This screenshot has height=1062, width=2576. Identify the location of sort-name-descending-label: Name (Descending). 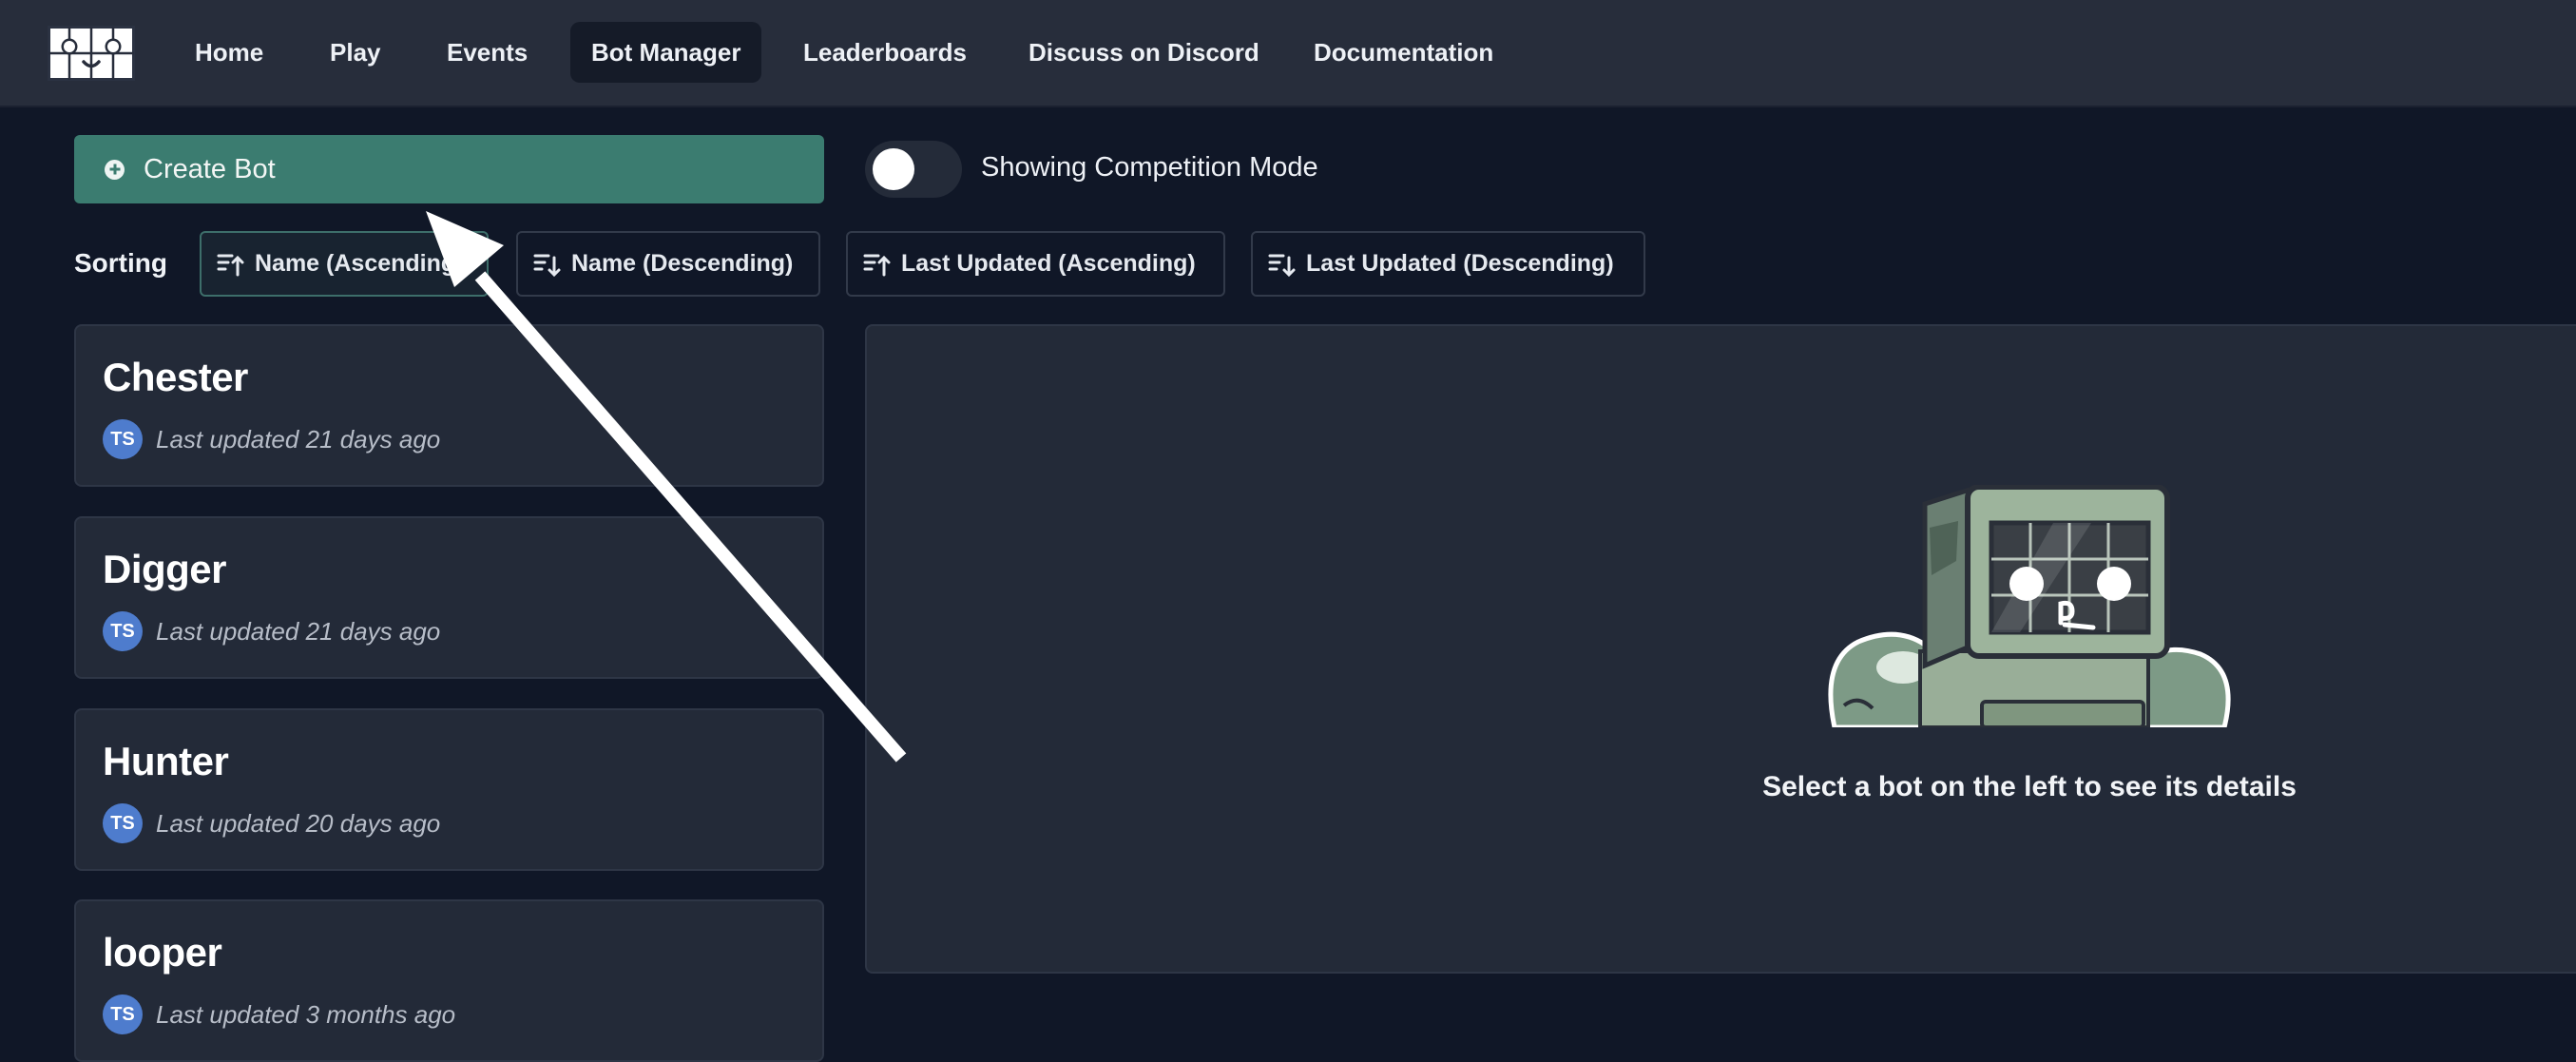
(682, 263).